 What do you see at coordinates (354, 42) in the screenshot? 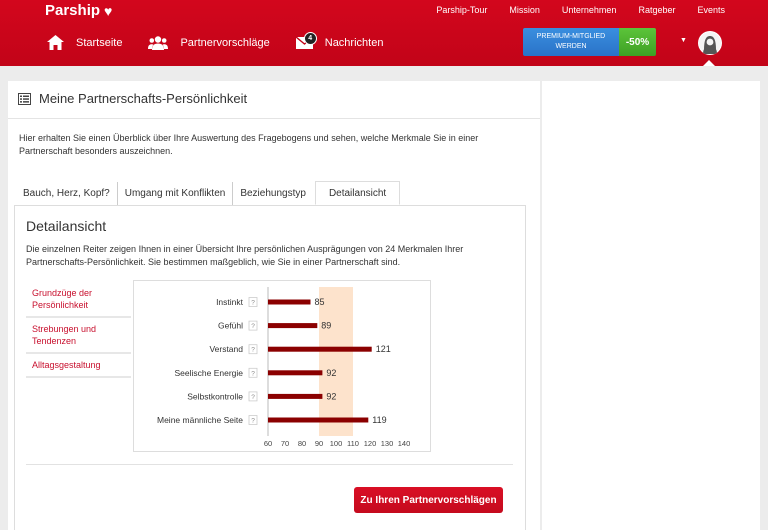
I see `nav-messages-label: Nachrichten` at bounding box center [354, 42].